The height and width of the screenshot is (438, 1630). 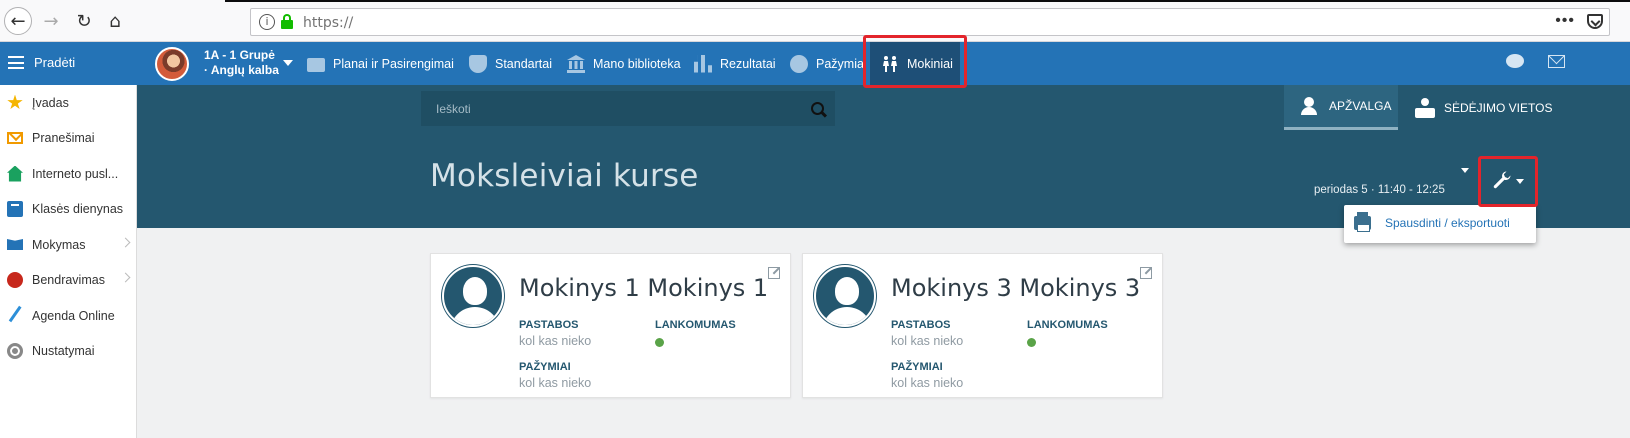 What do you see at coordinates (1595, 21) in the screenshot?
I see `pocket-icon` at bounding box center [1595, 21].